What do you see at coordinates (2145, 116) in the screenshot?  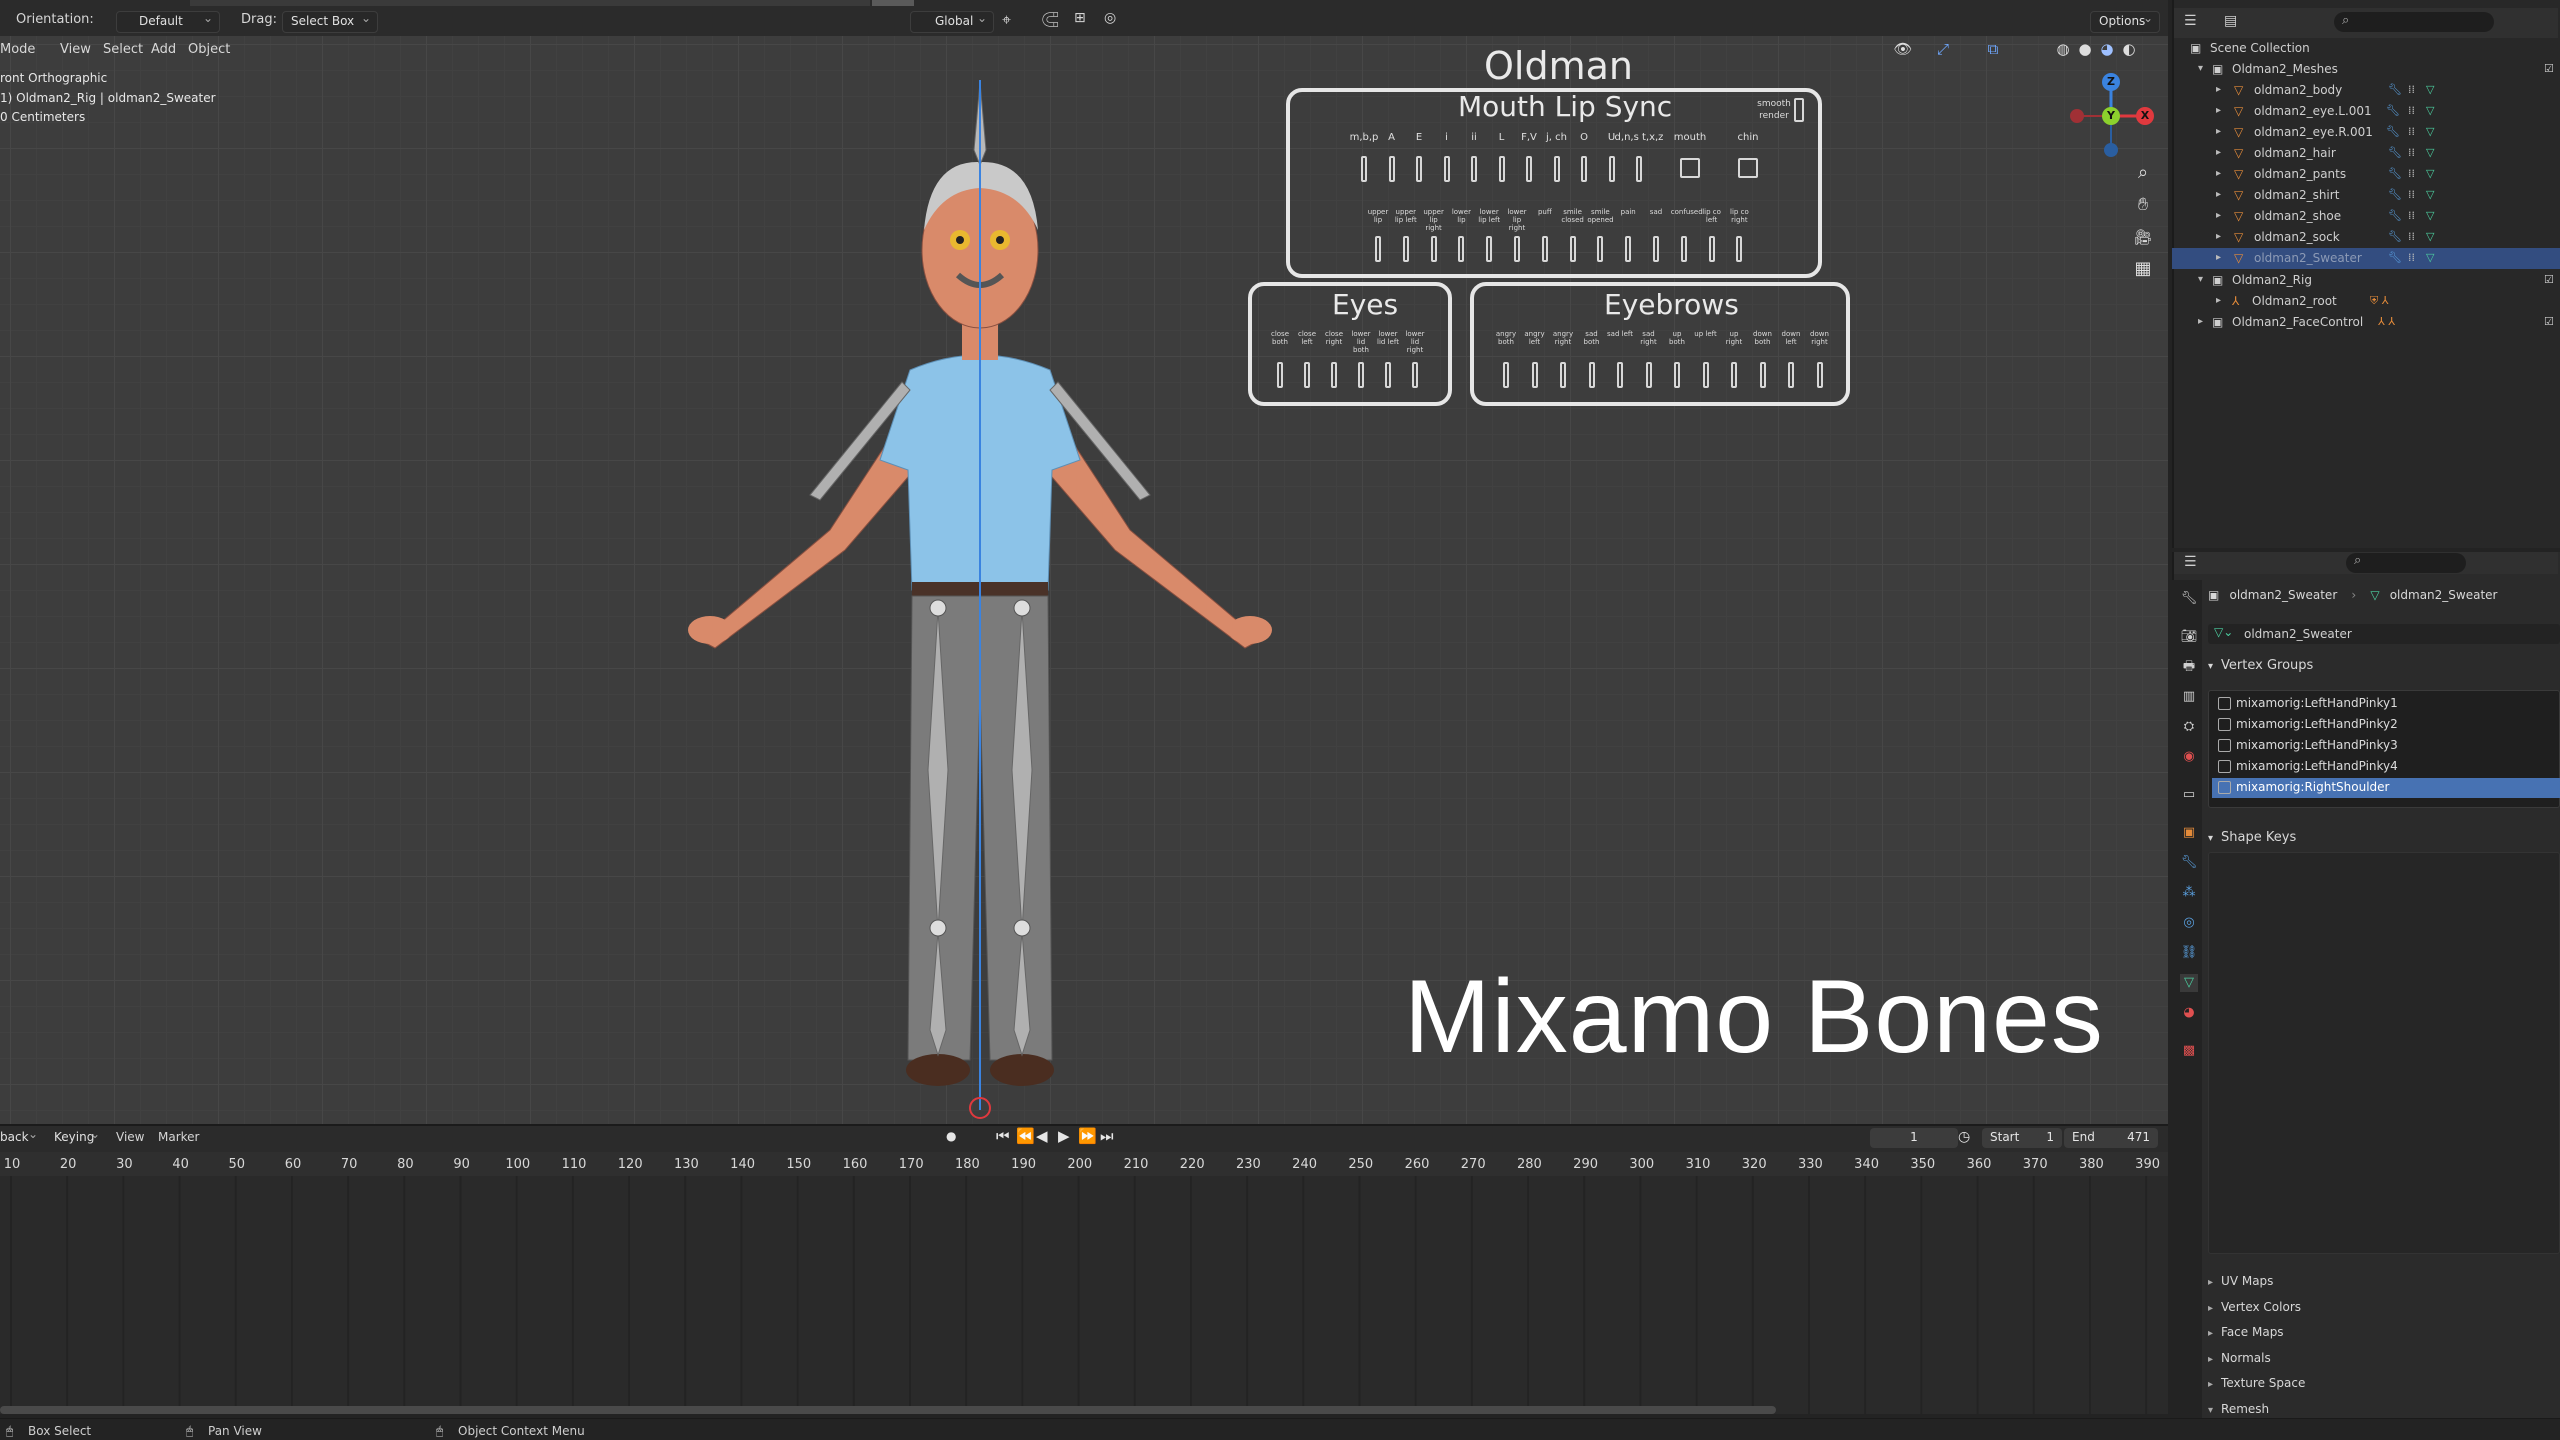 I see `gizmo-x-axis: X` at bounding box center [2145, 116].